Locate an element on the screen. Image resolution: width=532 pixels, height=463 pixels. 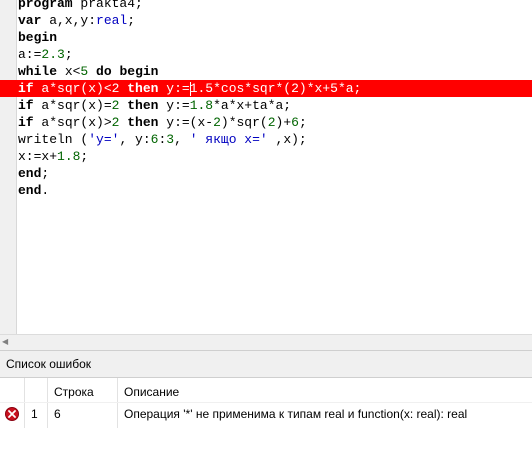
code-token: a,x,y: is located at coordinates (69, 20).